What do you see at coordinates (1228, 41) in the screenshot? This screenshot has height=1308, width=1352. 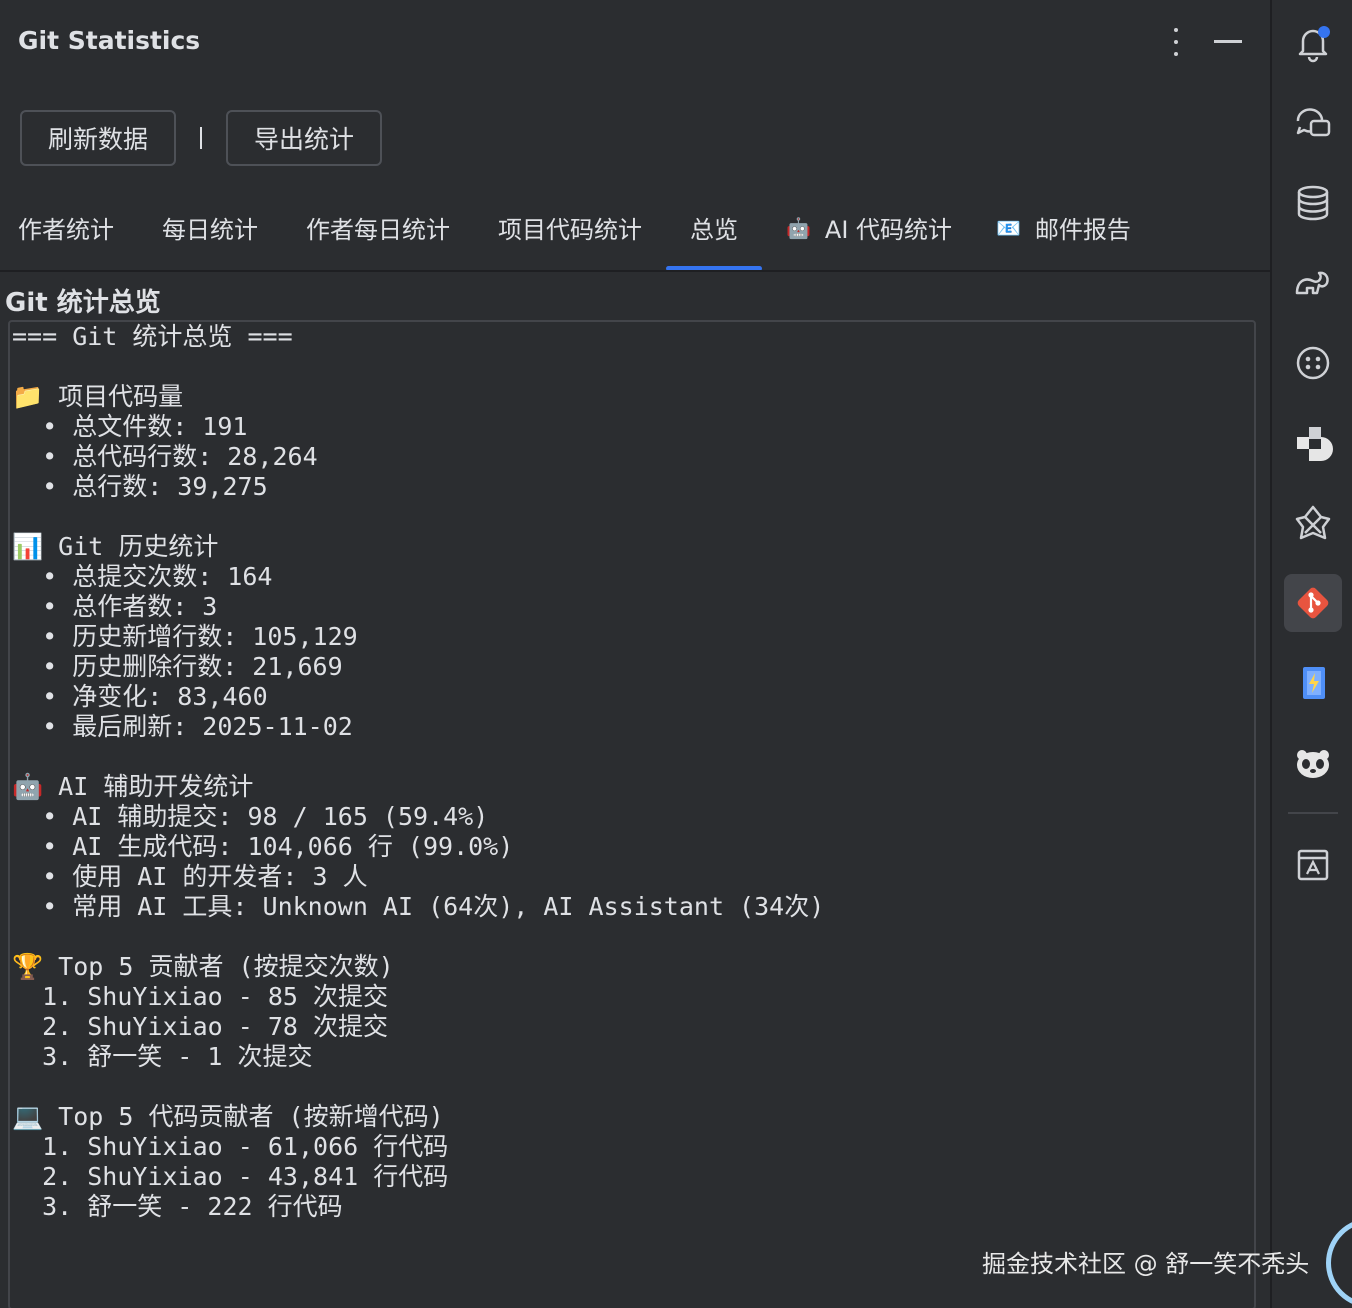 I see `minimize-icon` at bounding box center [1228, 41].